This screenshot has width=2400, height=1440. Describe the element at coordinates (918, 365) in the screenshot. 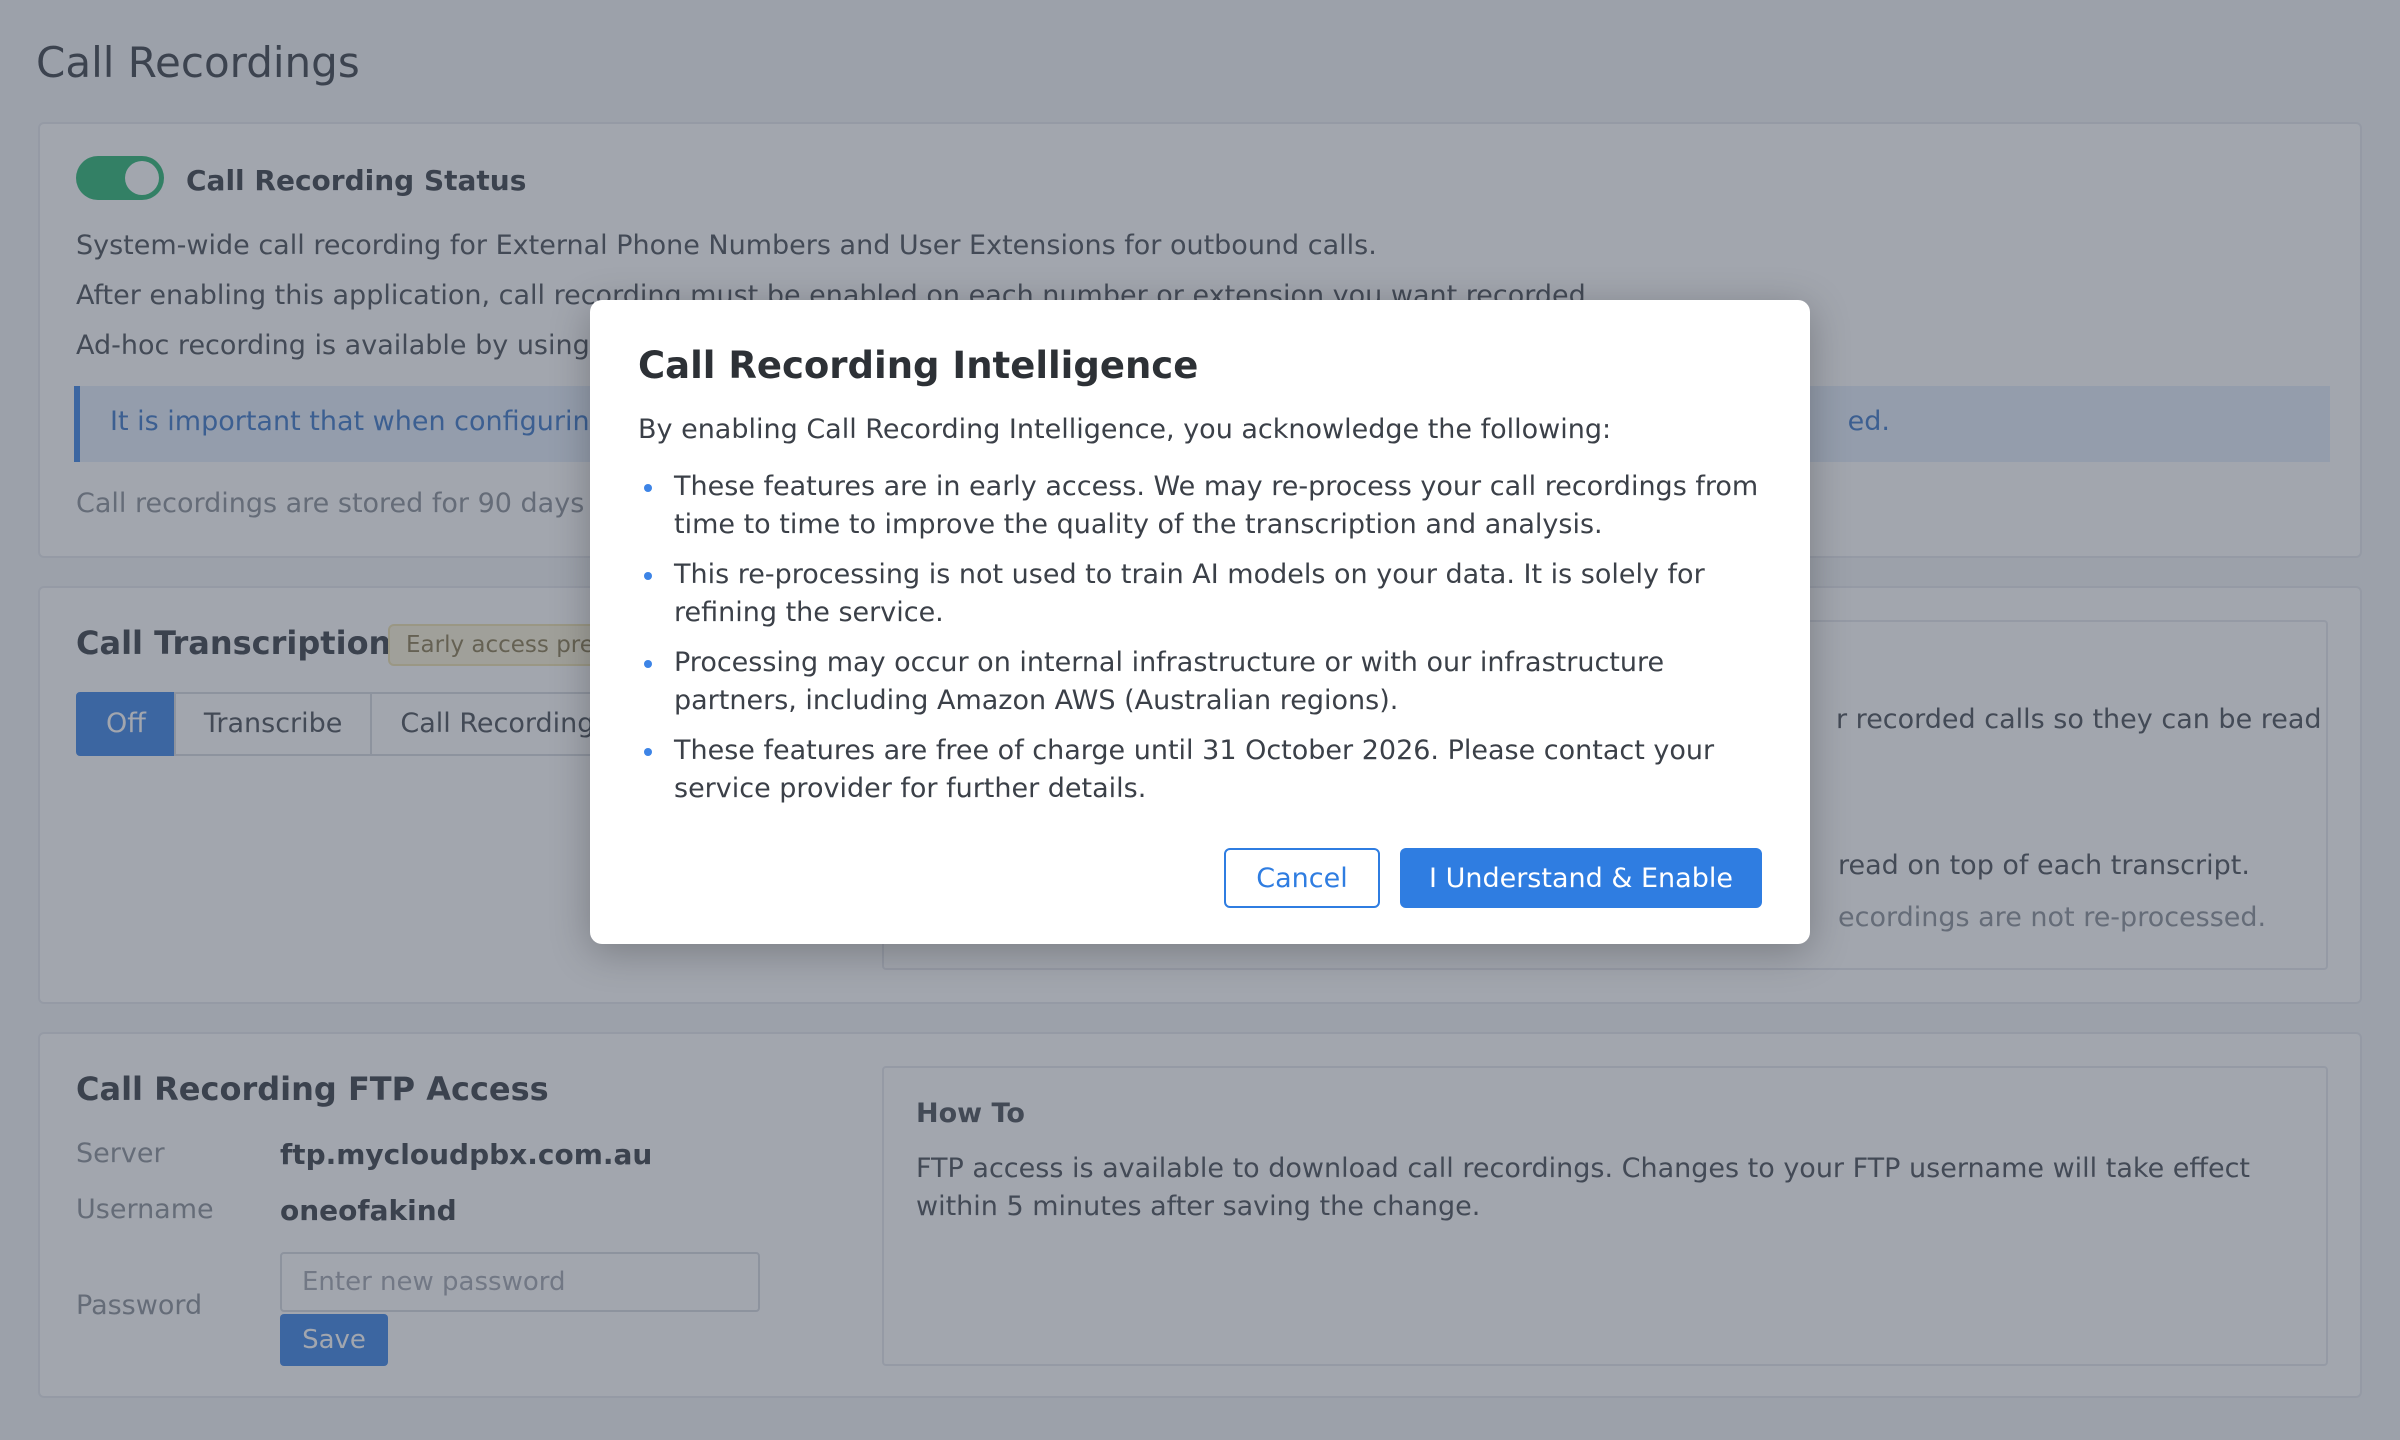

I see `dialog-title: Call Recording Intelligence` at that location.